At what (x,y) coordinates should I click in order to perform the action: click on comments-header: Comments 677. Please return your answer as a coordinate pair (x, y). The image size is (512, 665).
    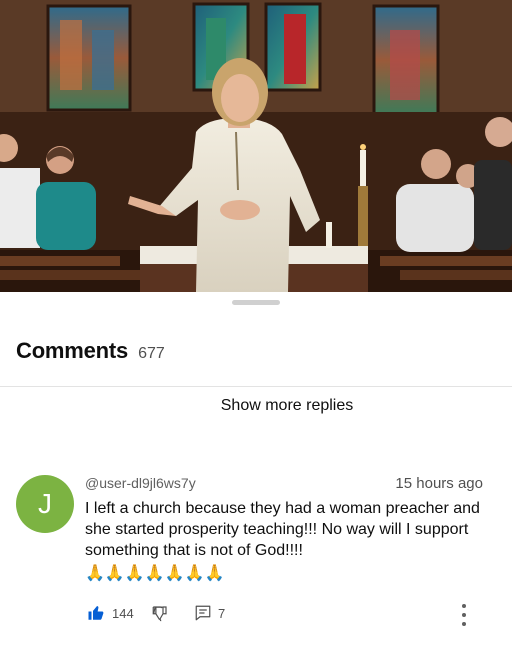
    Looking at the image, I should click on (90, 351).